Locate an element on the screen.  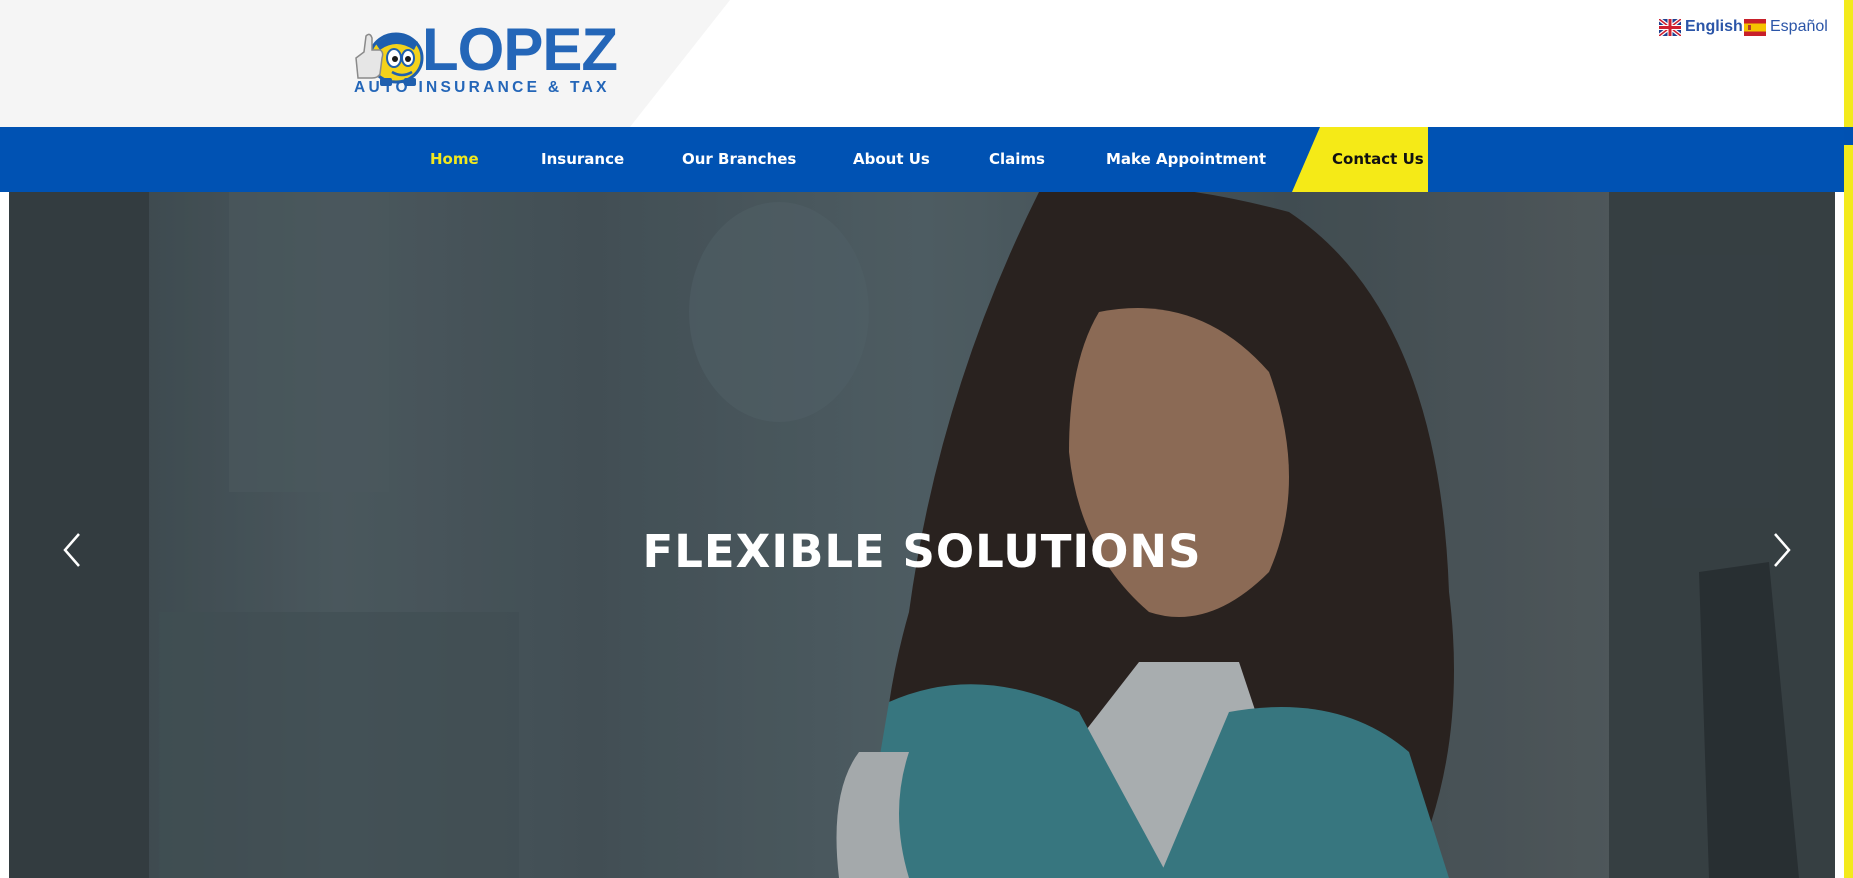
nav-item-make-appointment: Make Appointment is located at coordinates (1186, 159).